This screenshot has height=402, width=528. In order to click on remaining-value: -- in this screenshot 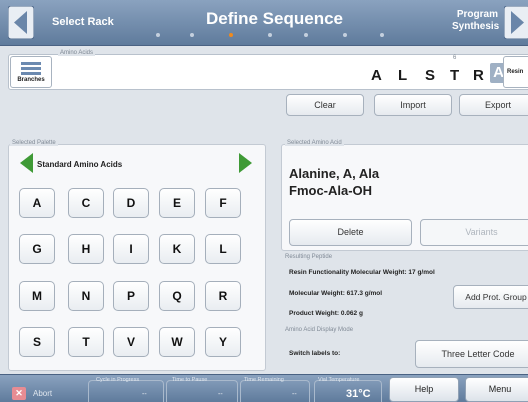, I will do `click(294, 394)`.